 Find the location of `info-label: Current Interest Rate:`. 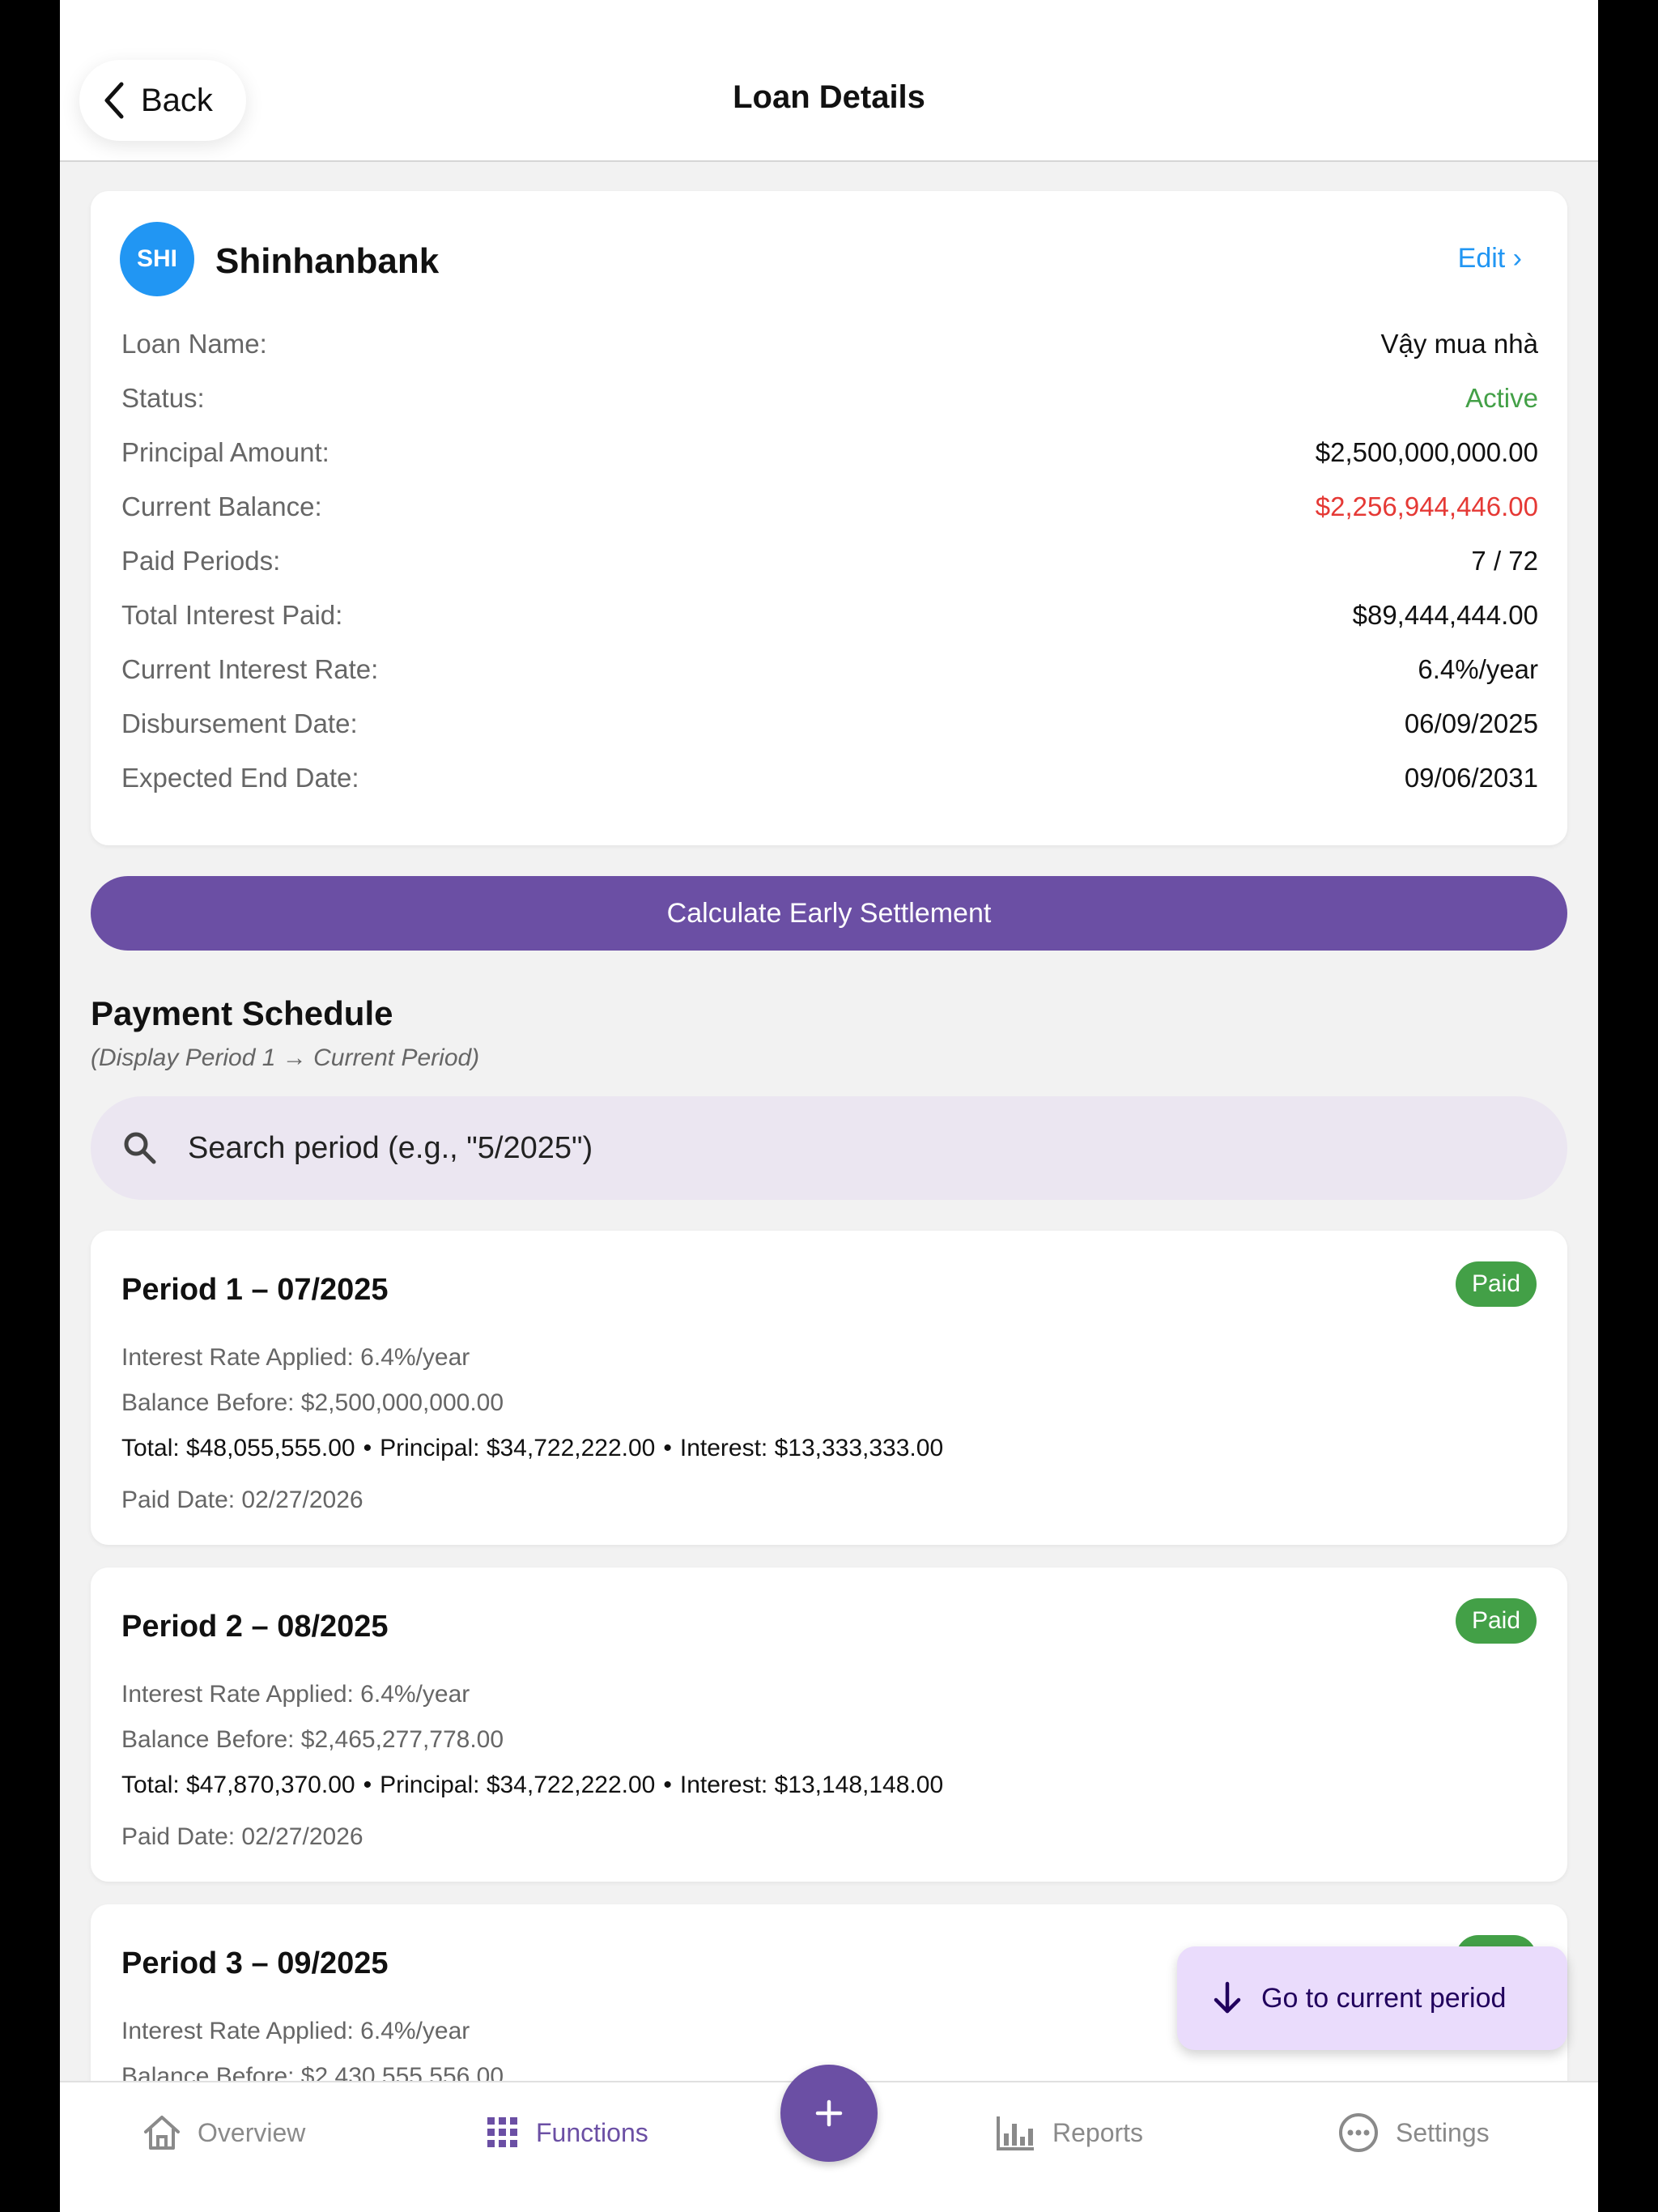

info-label: Current Interest Rate: is located at coordinates (250, 669).